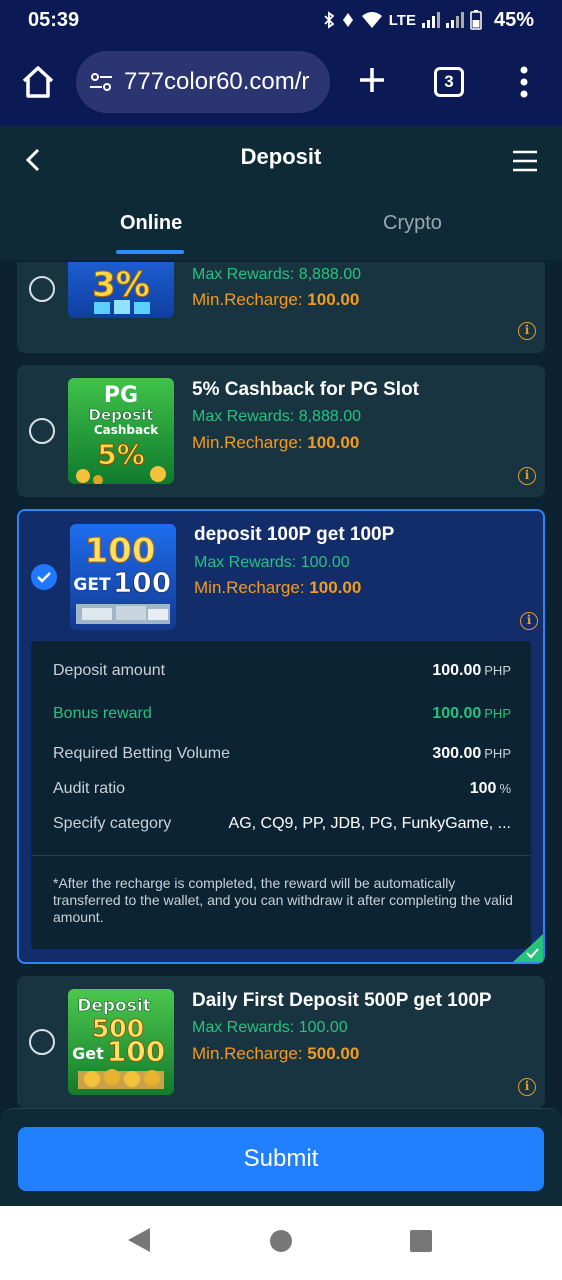 Image resolution: width=562 pixels, height=1280 pixels. I want to click on tab-switcher-button: 3, so click(449, 82).